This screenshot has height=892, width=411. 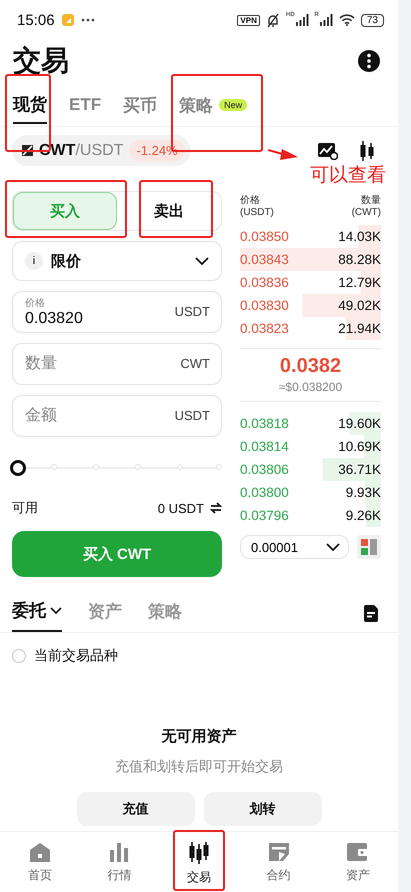 What do you see at coordinates (359, 305) in the screenshot?
I see `order-amount: 49.02K` at bounding box center [359, 305].